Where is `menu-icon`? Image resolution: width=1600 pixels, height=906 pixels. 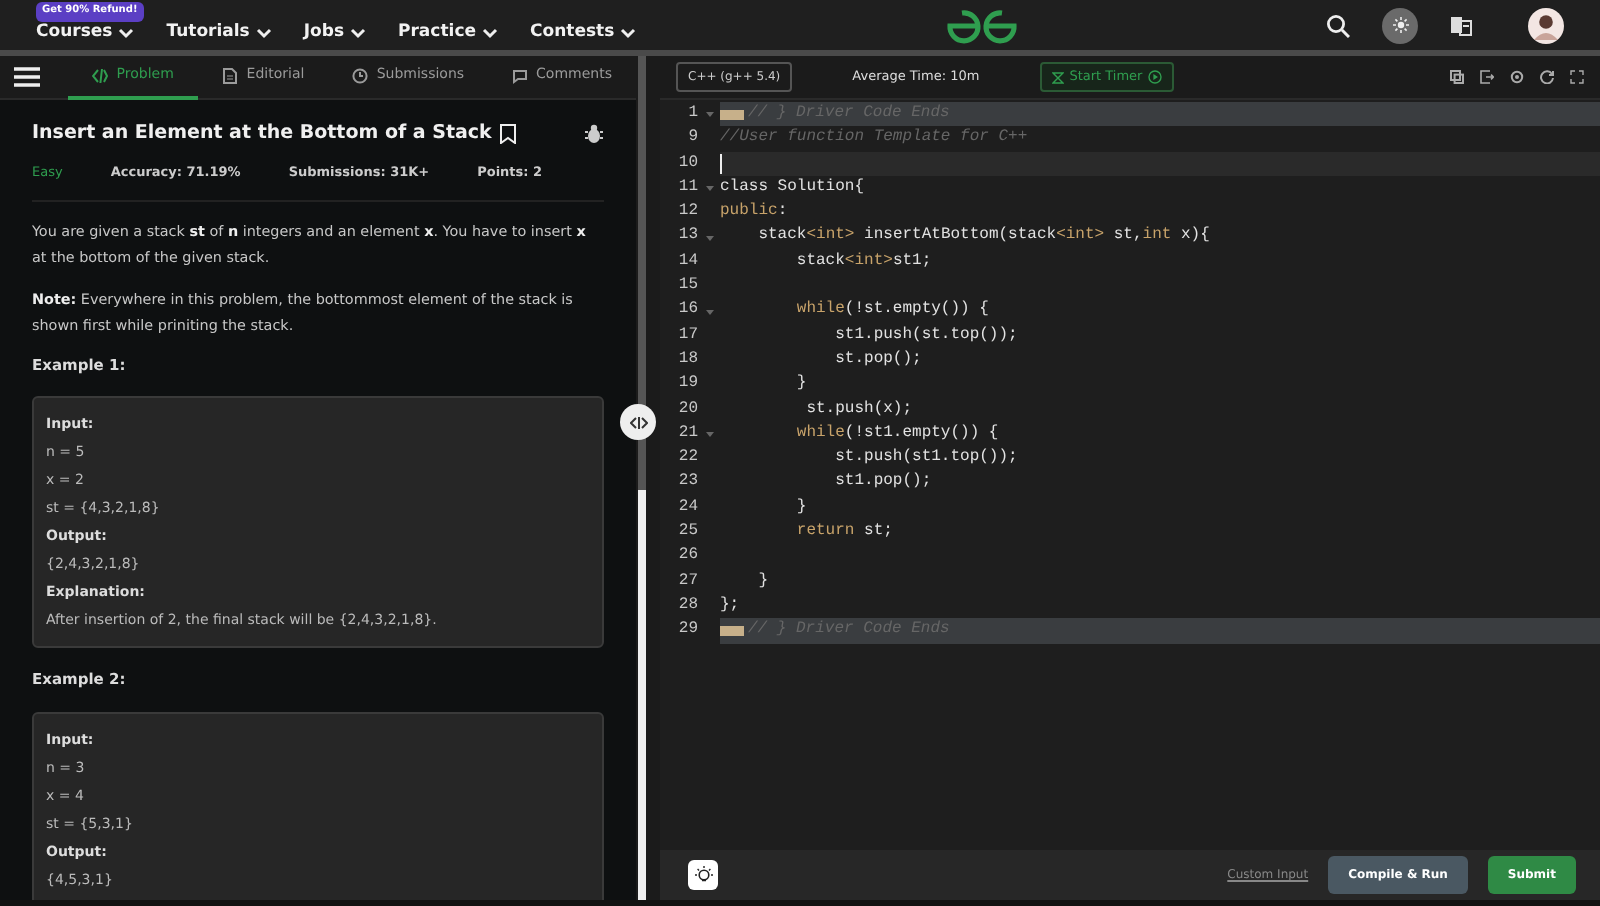 menu-icon is located at coordinates (27, 77).